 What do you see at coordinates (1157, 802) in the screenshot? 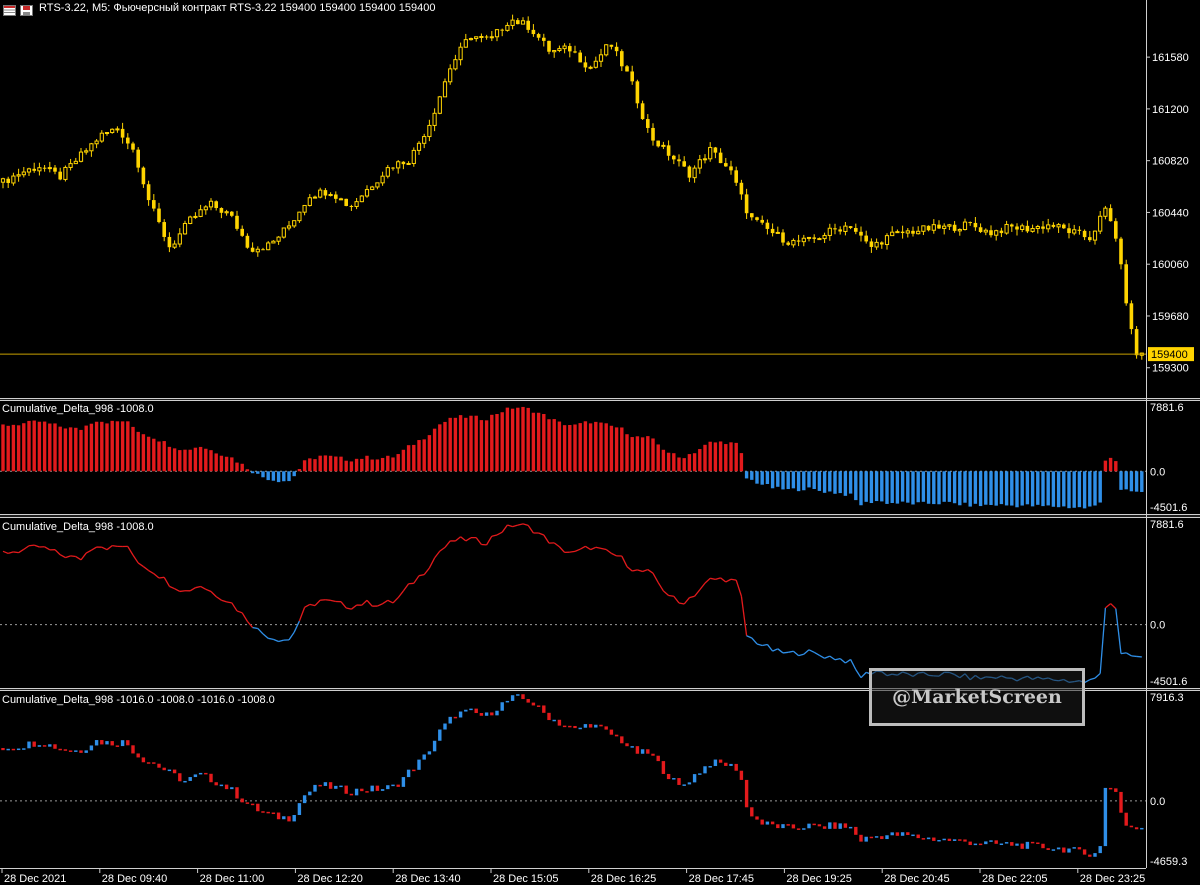
I see `y-tick-label: 0.0` at bounding box center [1157, 802].